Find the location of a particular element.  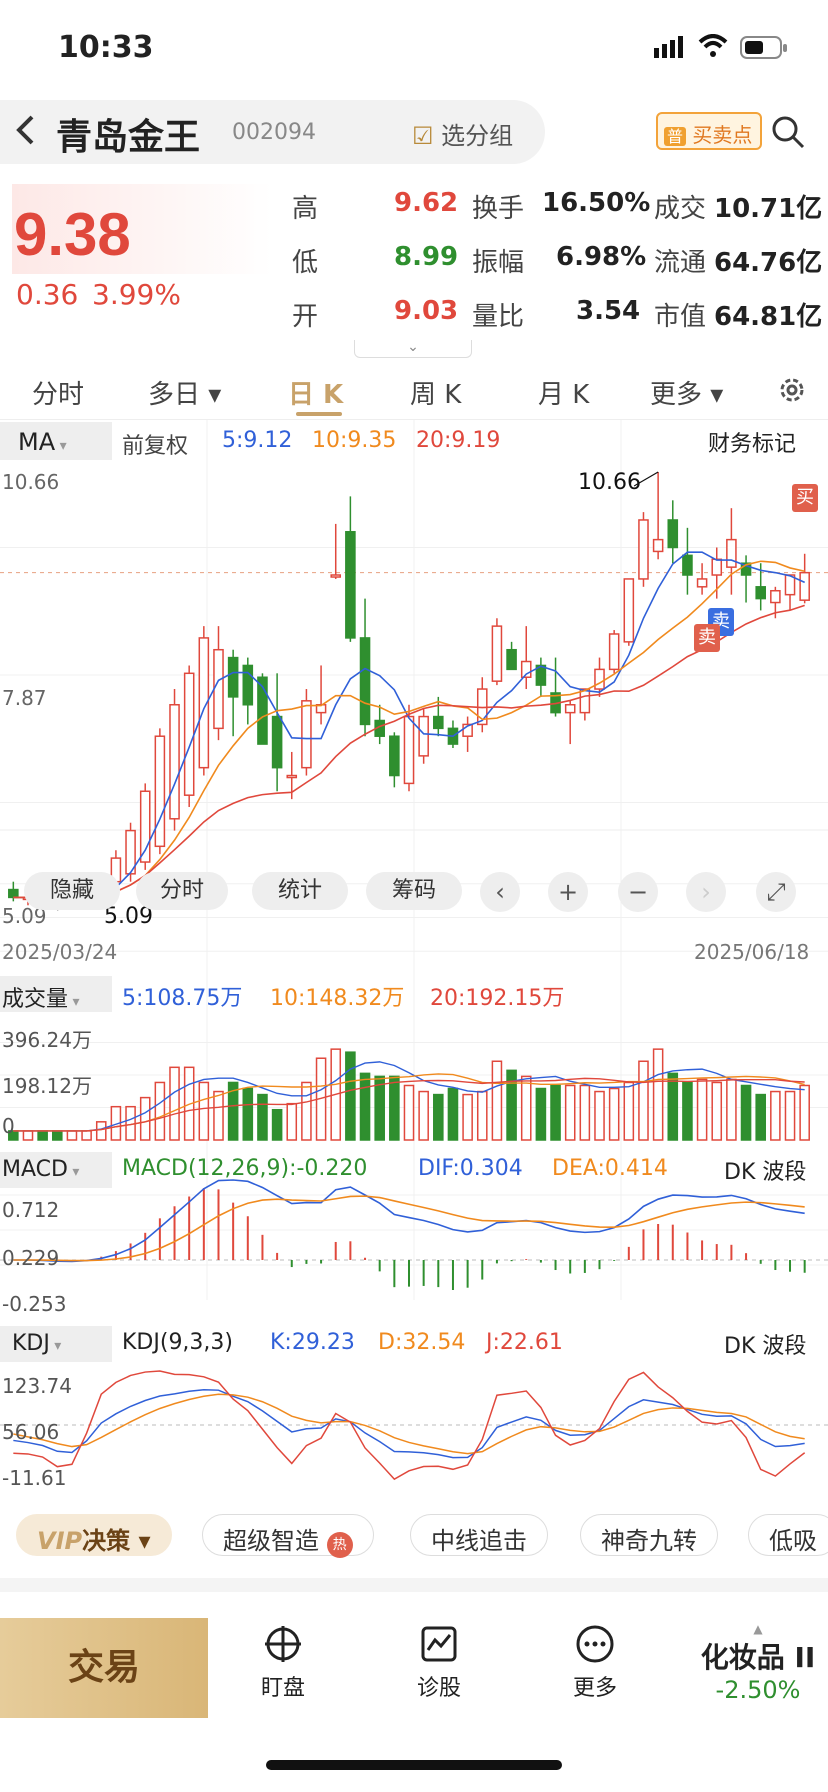

timeshare-button: 分时 is located at coordinates (182, 891).